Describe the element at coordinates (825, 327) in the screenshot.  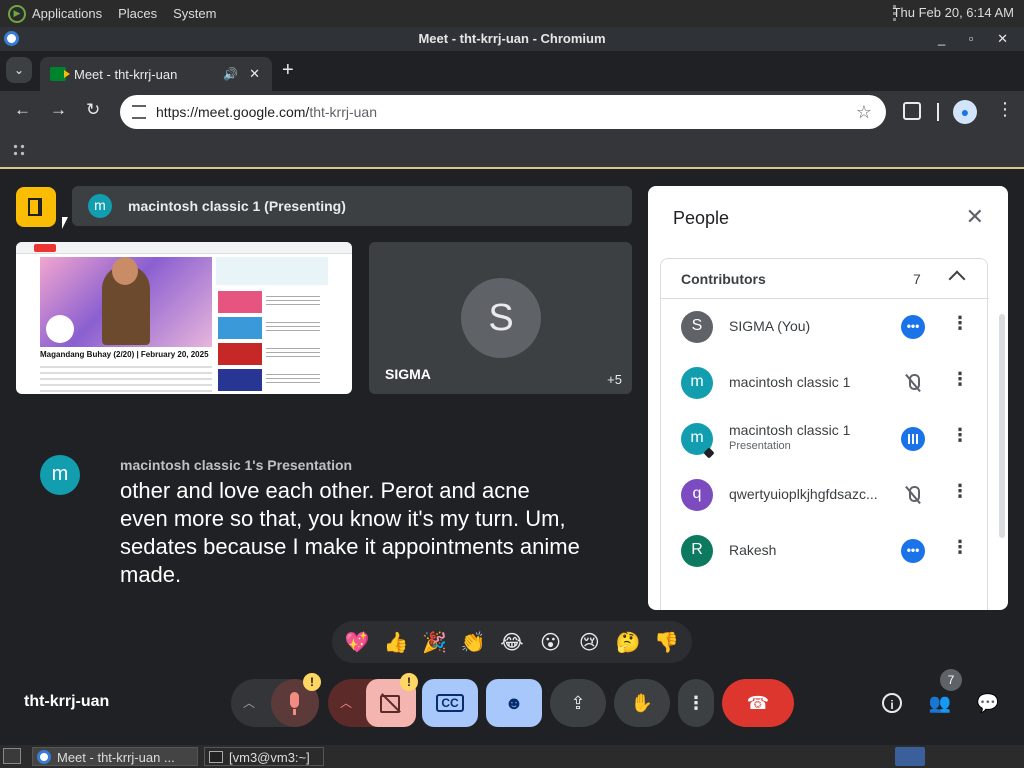
I see `participant-row: S SIGMA (You) ••• ⋮` at that location.